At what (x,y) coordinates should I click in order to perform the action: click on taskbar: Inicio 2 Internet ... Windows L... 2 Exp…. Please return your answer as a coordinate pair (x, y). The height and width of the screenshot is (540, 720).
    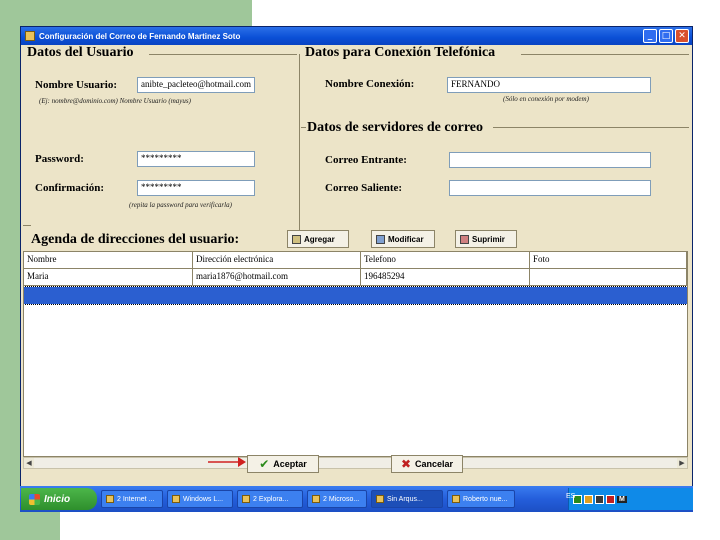
    Looking at the image, I should click on (356, 499).